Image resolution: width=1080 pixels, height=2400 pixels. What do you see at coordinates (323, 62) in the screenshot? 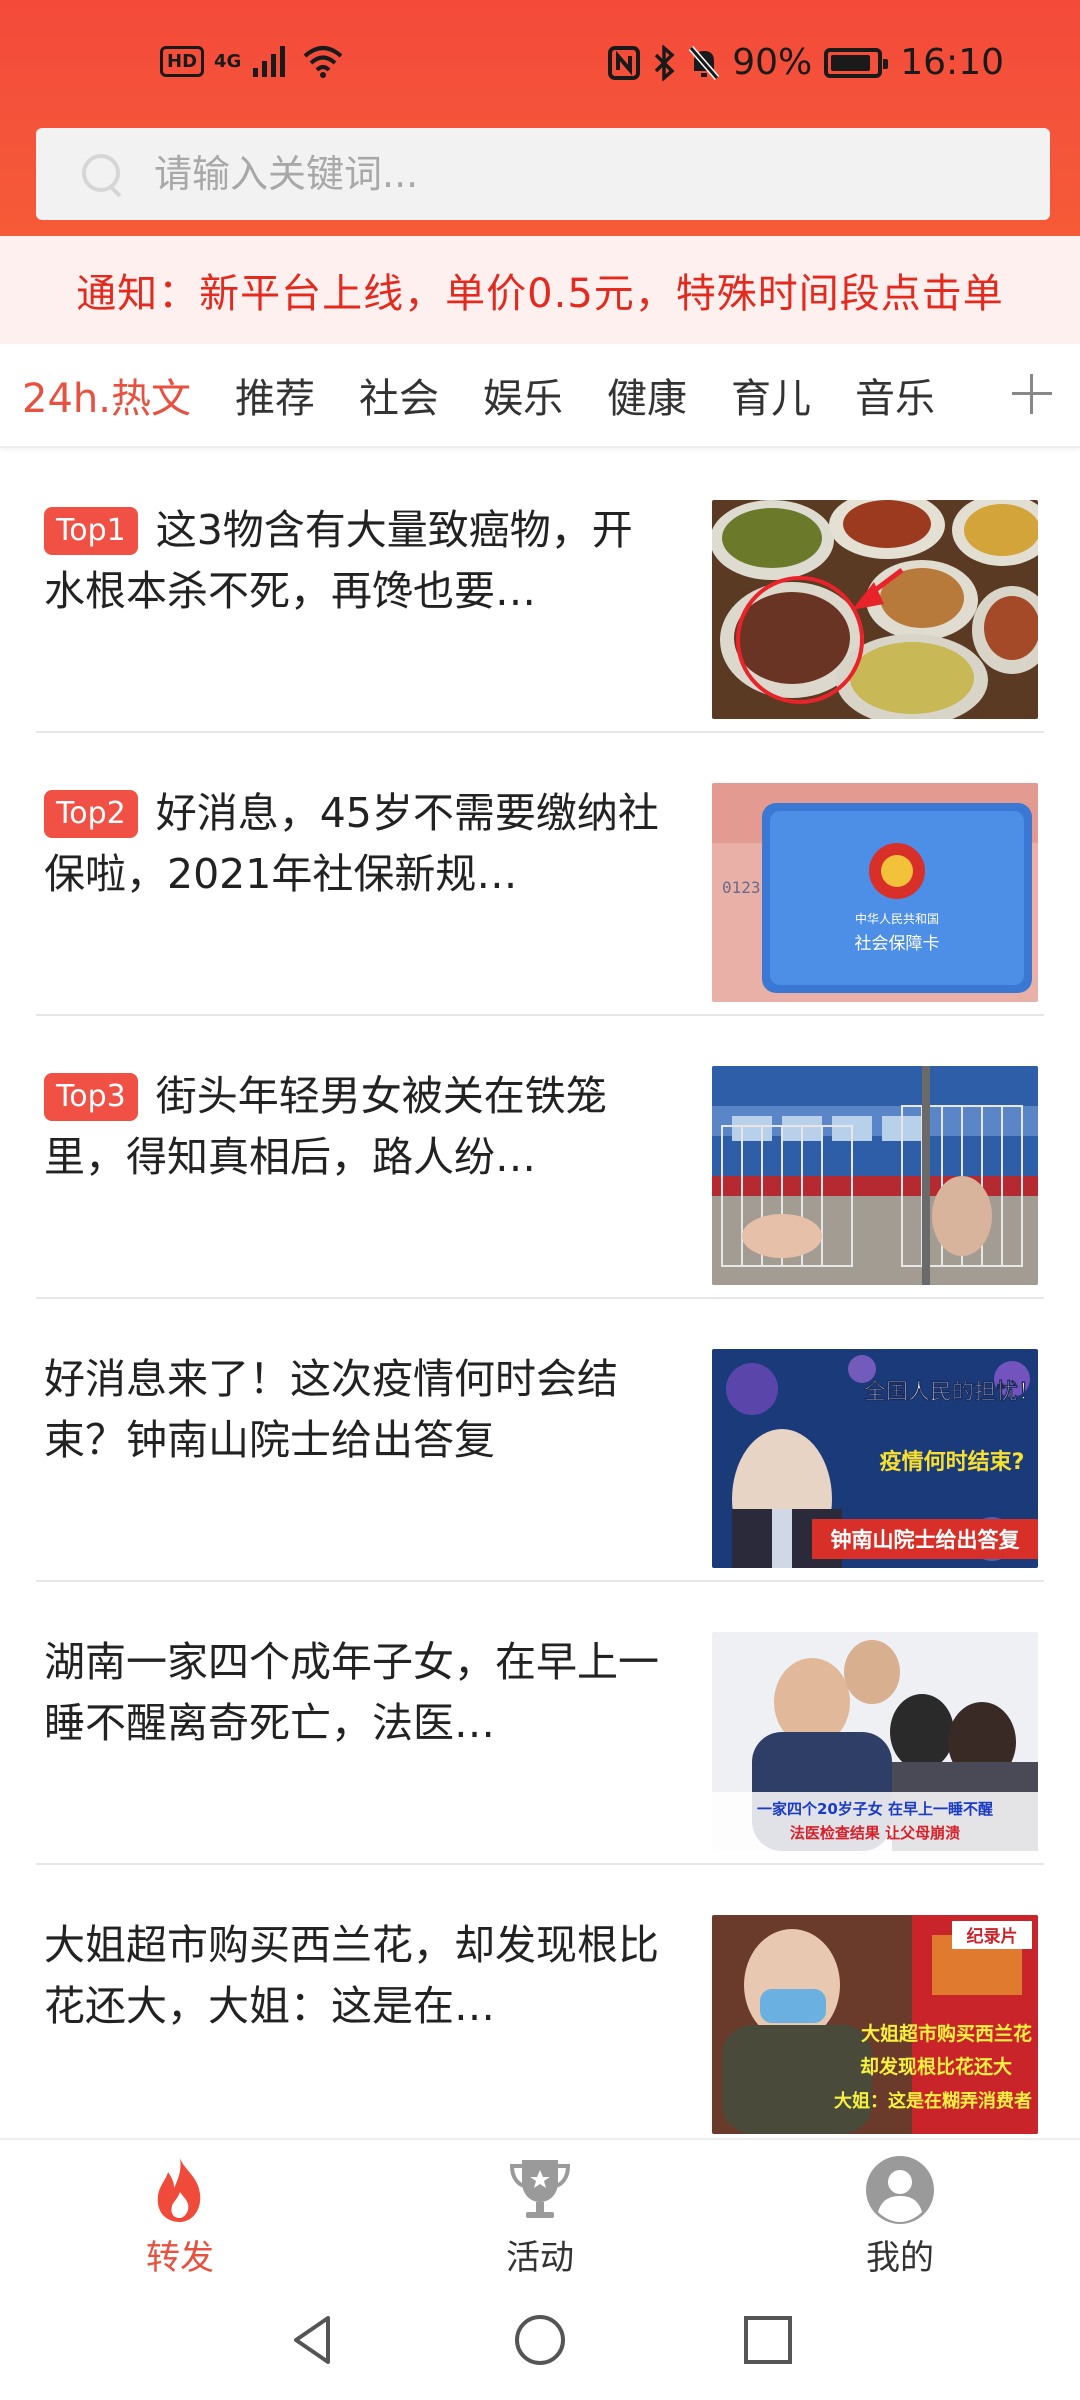
I see `wifi-icon` at bounding box center [323, 62].